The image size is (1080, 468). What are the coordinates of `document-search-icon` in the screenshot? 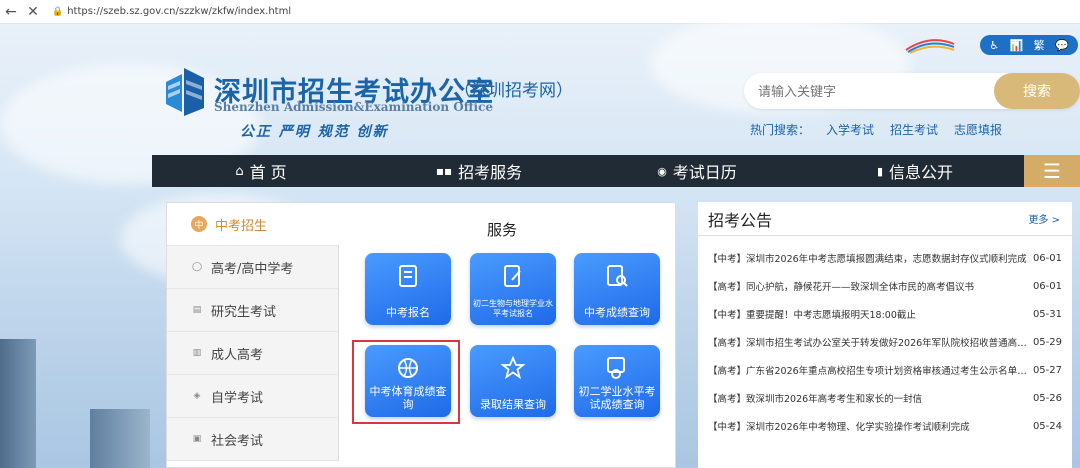 It's located at (617, 276).